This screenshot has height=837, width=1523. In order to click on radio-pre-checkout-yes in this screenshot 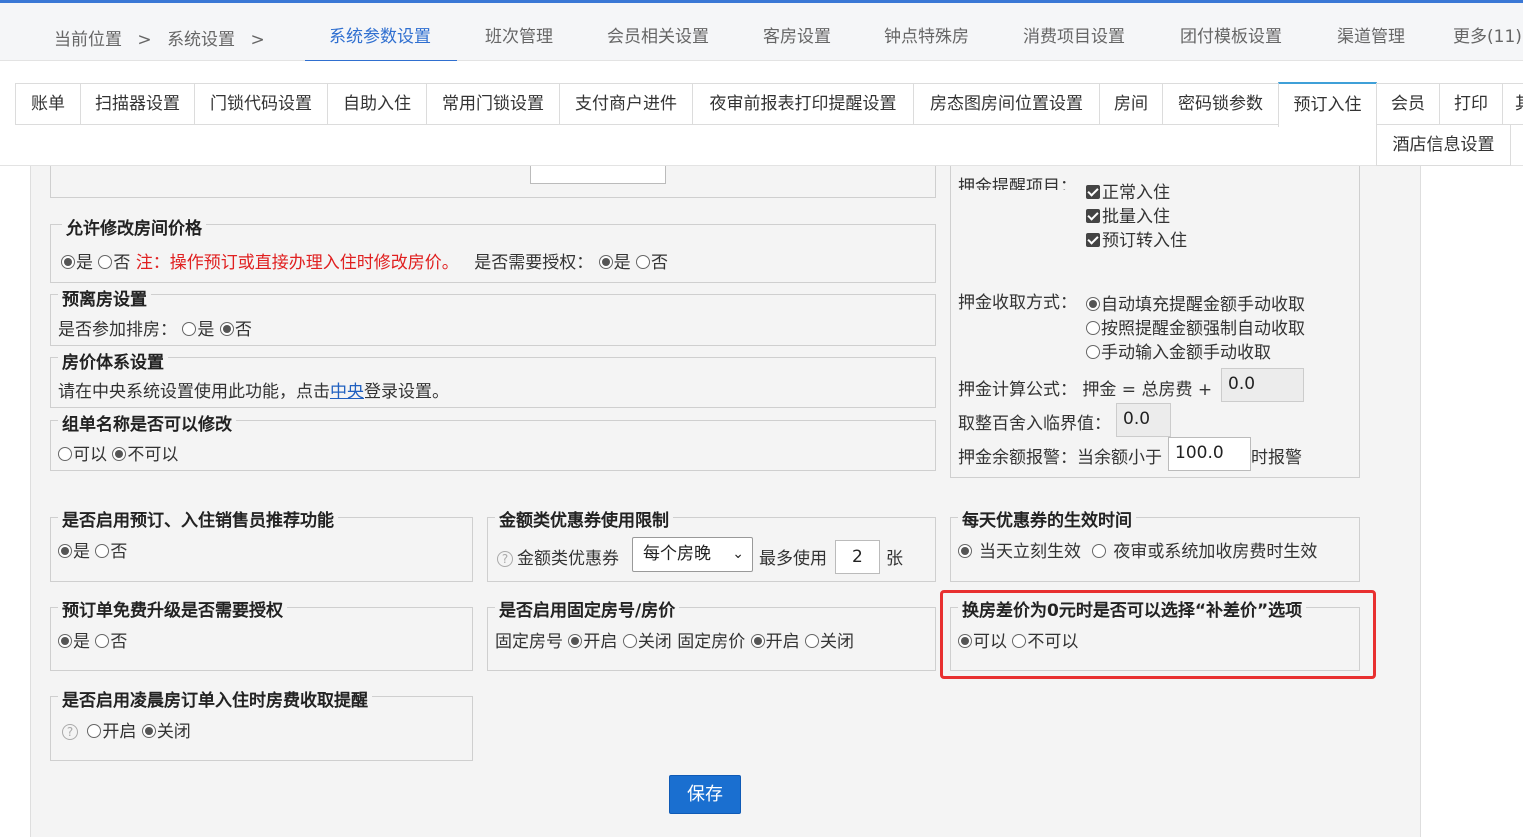, I will do `click(189, 329)`.